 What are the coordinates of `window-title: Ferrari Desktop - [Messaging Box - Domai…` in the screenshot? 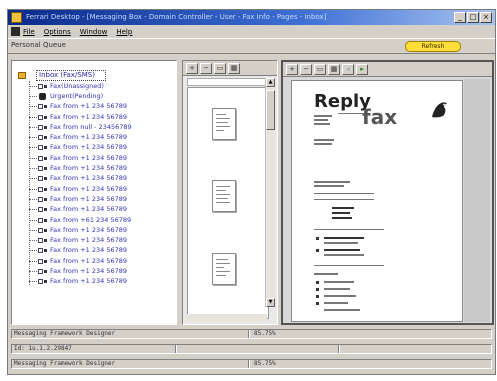 It's located at (176, 17).